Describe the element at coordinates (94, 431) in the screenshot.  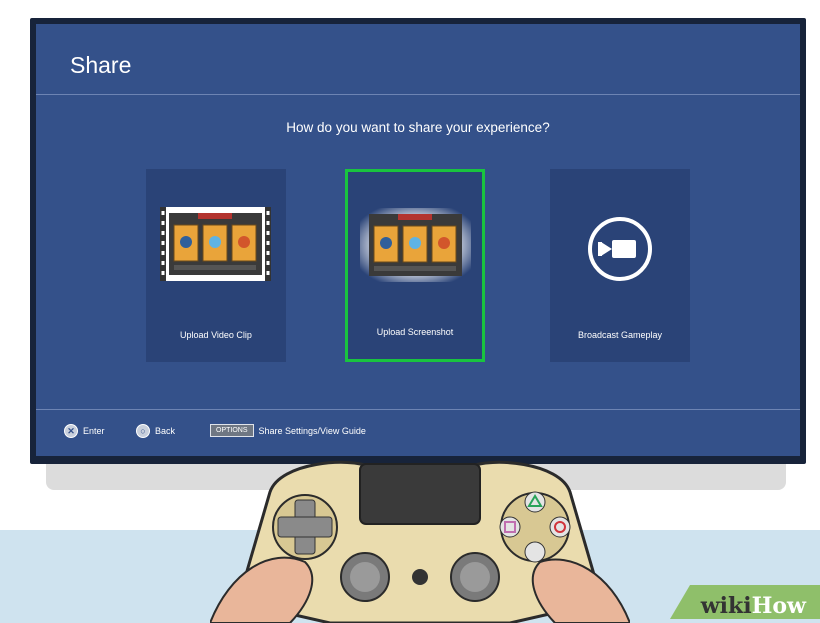
I see `hint-enter-label: Enter` at that location.